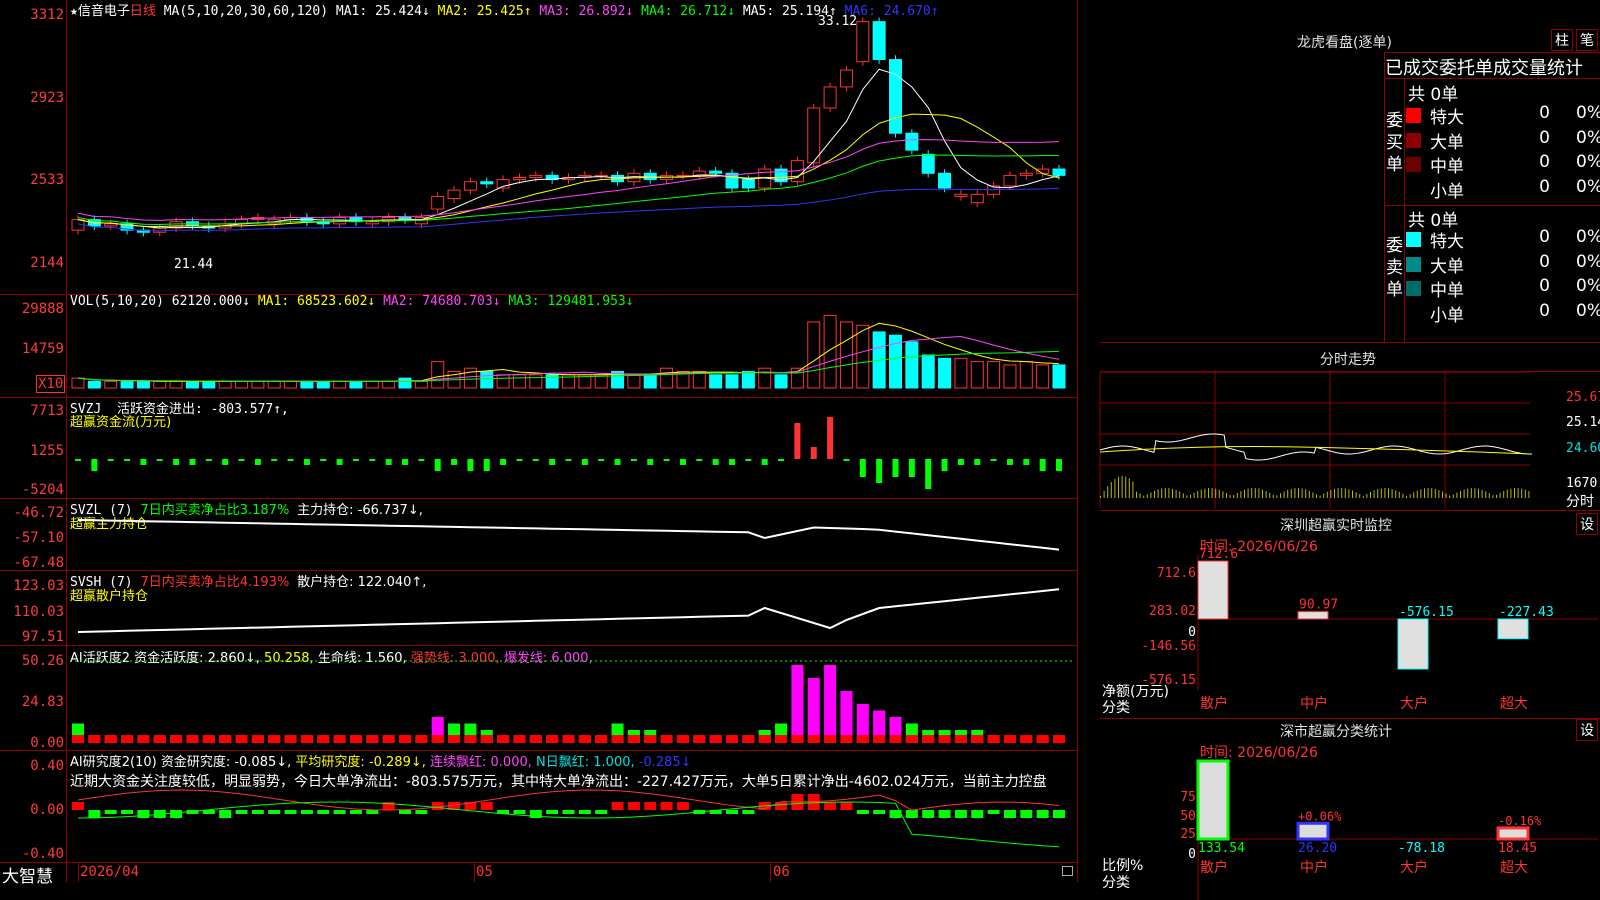 This screenshot has height=900, width=1600. What do you see at coordinates (1503, 313) in the screenshot?
I see `sell-order-row: 小单 0 0%` at bounding box center [1503, 313].